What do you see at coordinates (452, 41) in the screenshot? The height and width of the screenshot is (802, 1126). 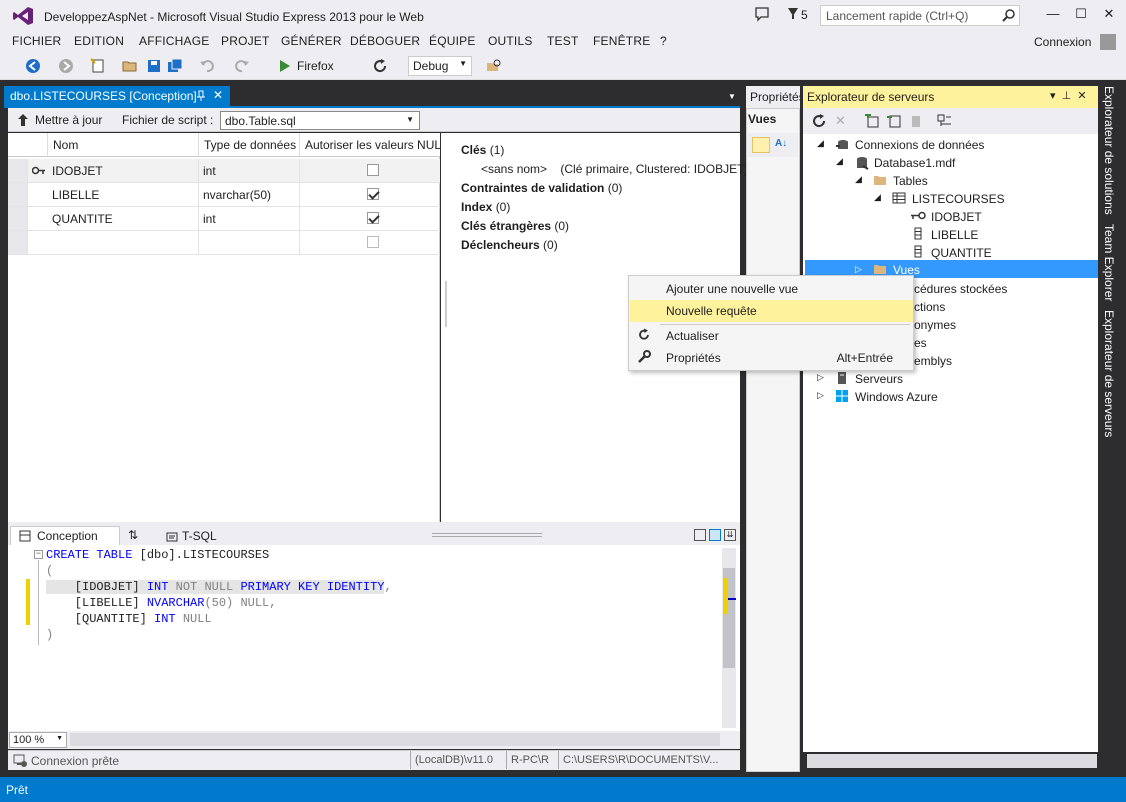 I see `menu-equipe: ÉQUIPE` at bounding box center [452, 41].